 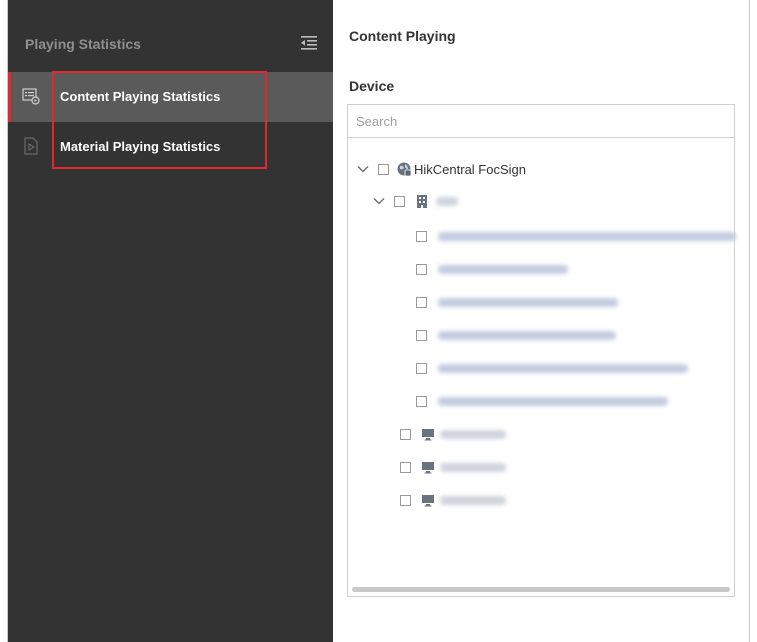 What do you see at coordinates (372, 86) in the screenshot?
I see `device-section-label: Device` at bounding box center [372, 86].